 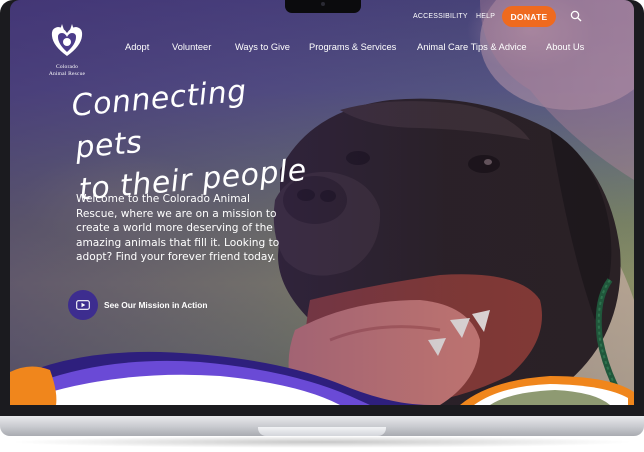 What do you see at coordinates (191, 47) in the screenshot?
I see `nav-volunteer: Volunteer` at bounding box center [191, 47].